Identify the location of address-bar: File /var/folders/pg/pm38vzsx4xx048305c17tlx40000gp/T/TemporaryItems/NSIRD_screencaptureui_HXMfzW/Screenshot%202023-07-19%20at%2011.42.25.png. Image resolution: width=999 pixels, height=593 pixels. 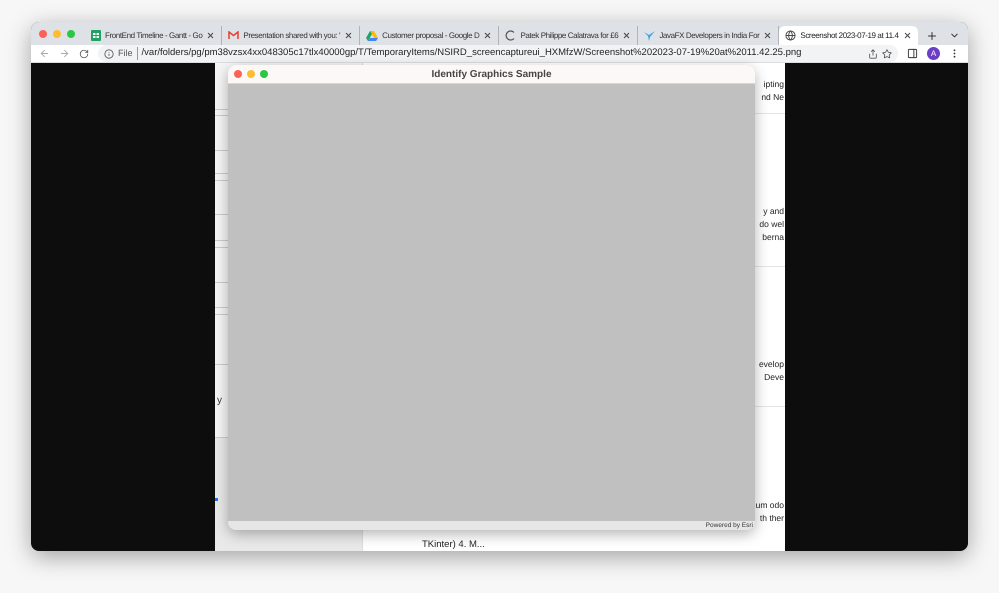
(498, 53).